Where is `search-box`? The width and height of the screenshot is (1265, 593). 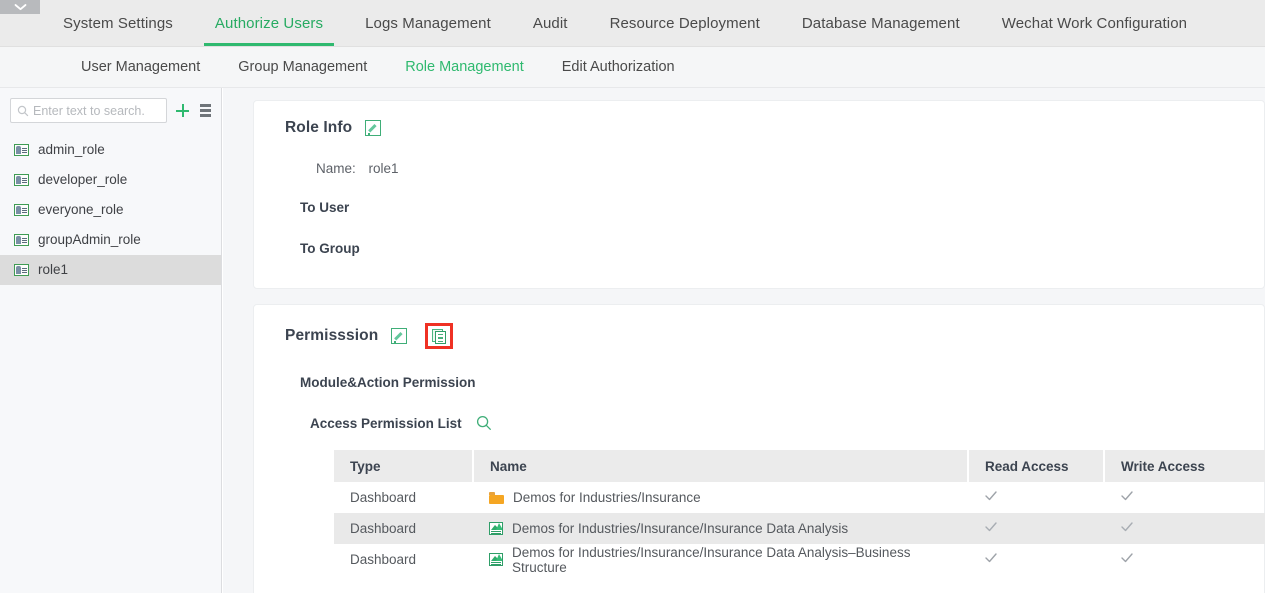 search-box is located at coordinates (88, 110).